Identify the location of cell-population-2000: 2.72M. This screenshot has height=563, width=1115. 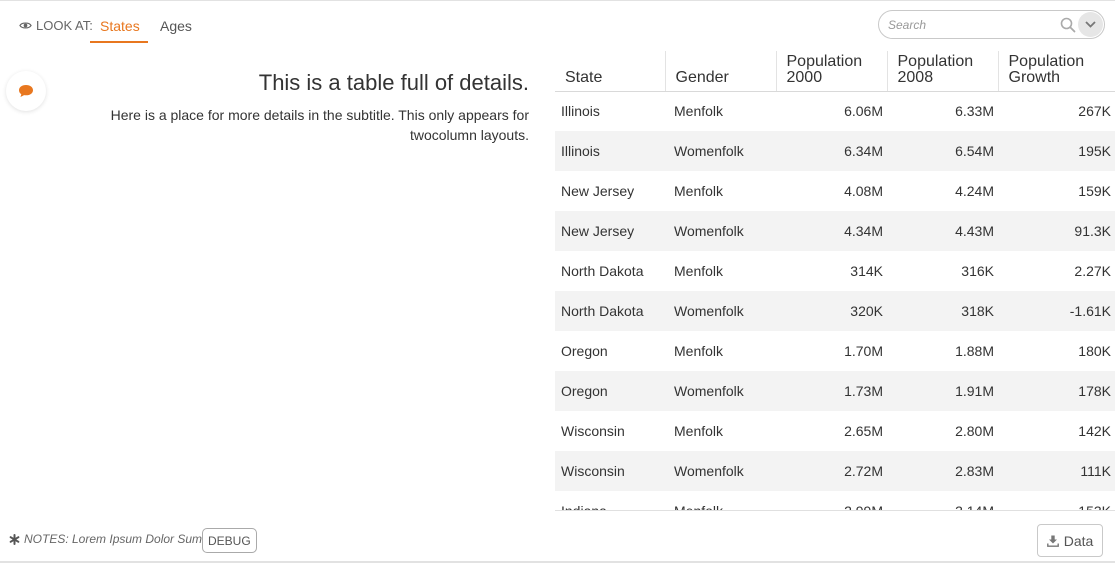
(831, 471).